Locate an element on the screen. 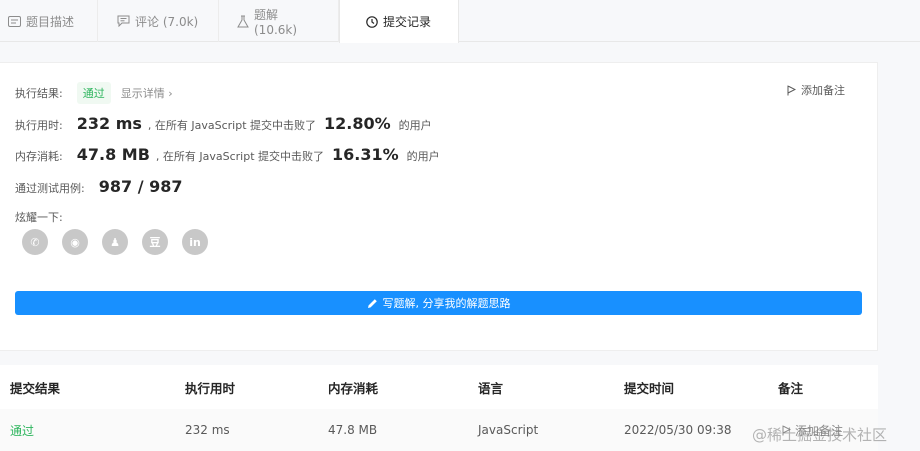 This screenshot has height=451, width=920. share-row: 炫耀一下: is located at coordinates (39, 217).